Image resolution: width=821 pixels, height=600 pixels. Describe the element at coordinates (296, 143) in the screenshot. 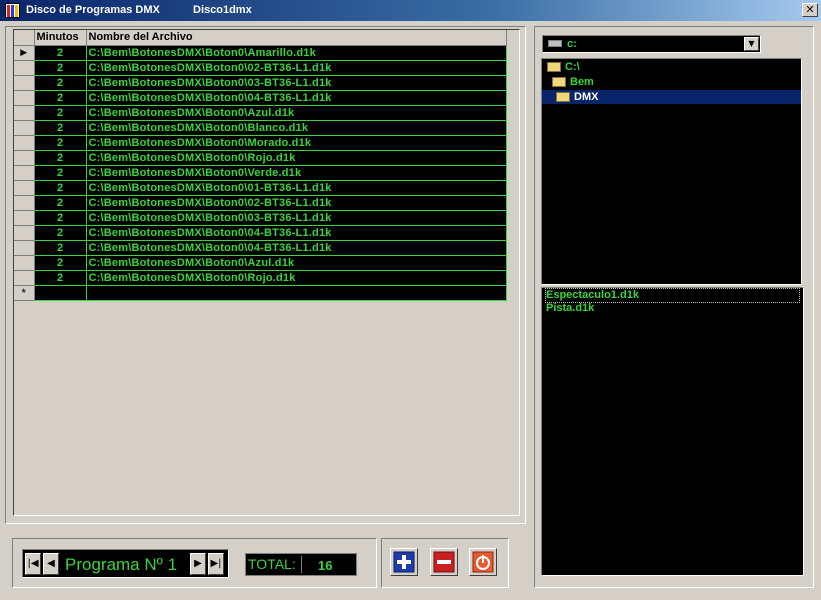

I see `file-cell: C:\Bem\BotonesDMX\Boton0\Morado.d1k` at that location.